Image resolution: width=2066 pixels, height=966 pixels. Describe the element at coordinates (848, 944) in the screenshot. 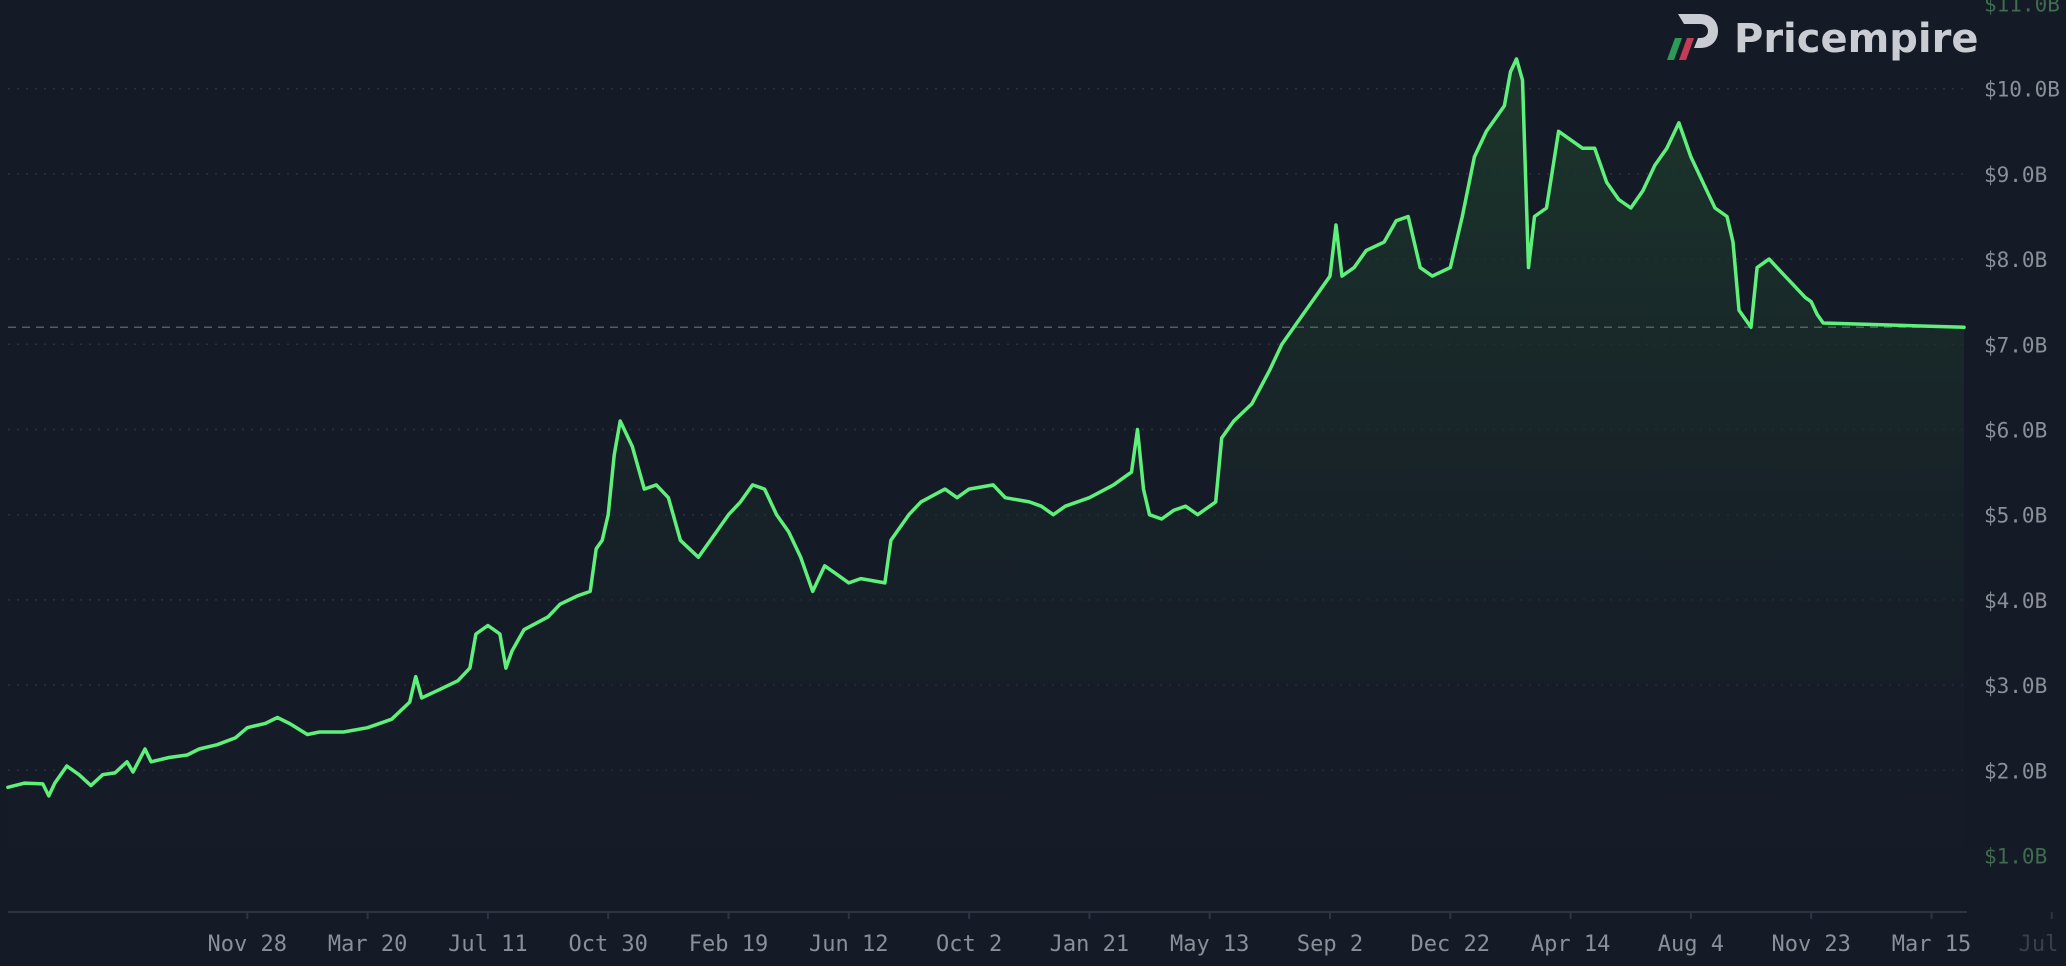

I see `x-tick-label: Jun 12` at that location.